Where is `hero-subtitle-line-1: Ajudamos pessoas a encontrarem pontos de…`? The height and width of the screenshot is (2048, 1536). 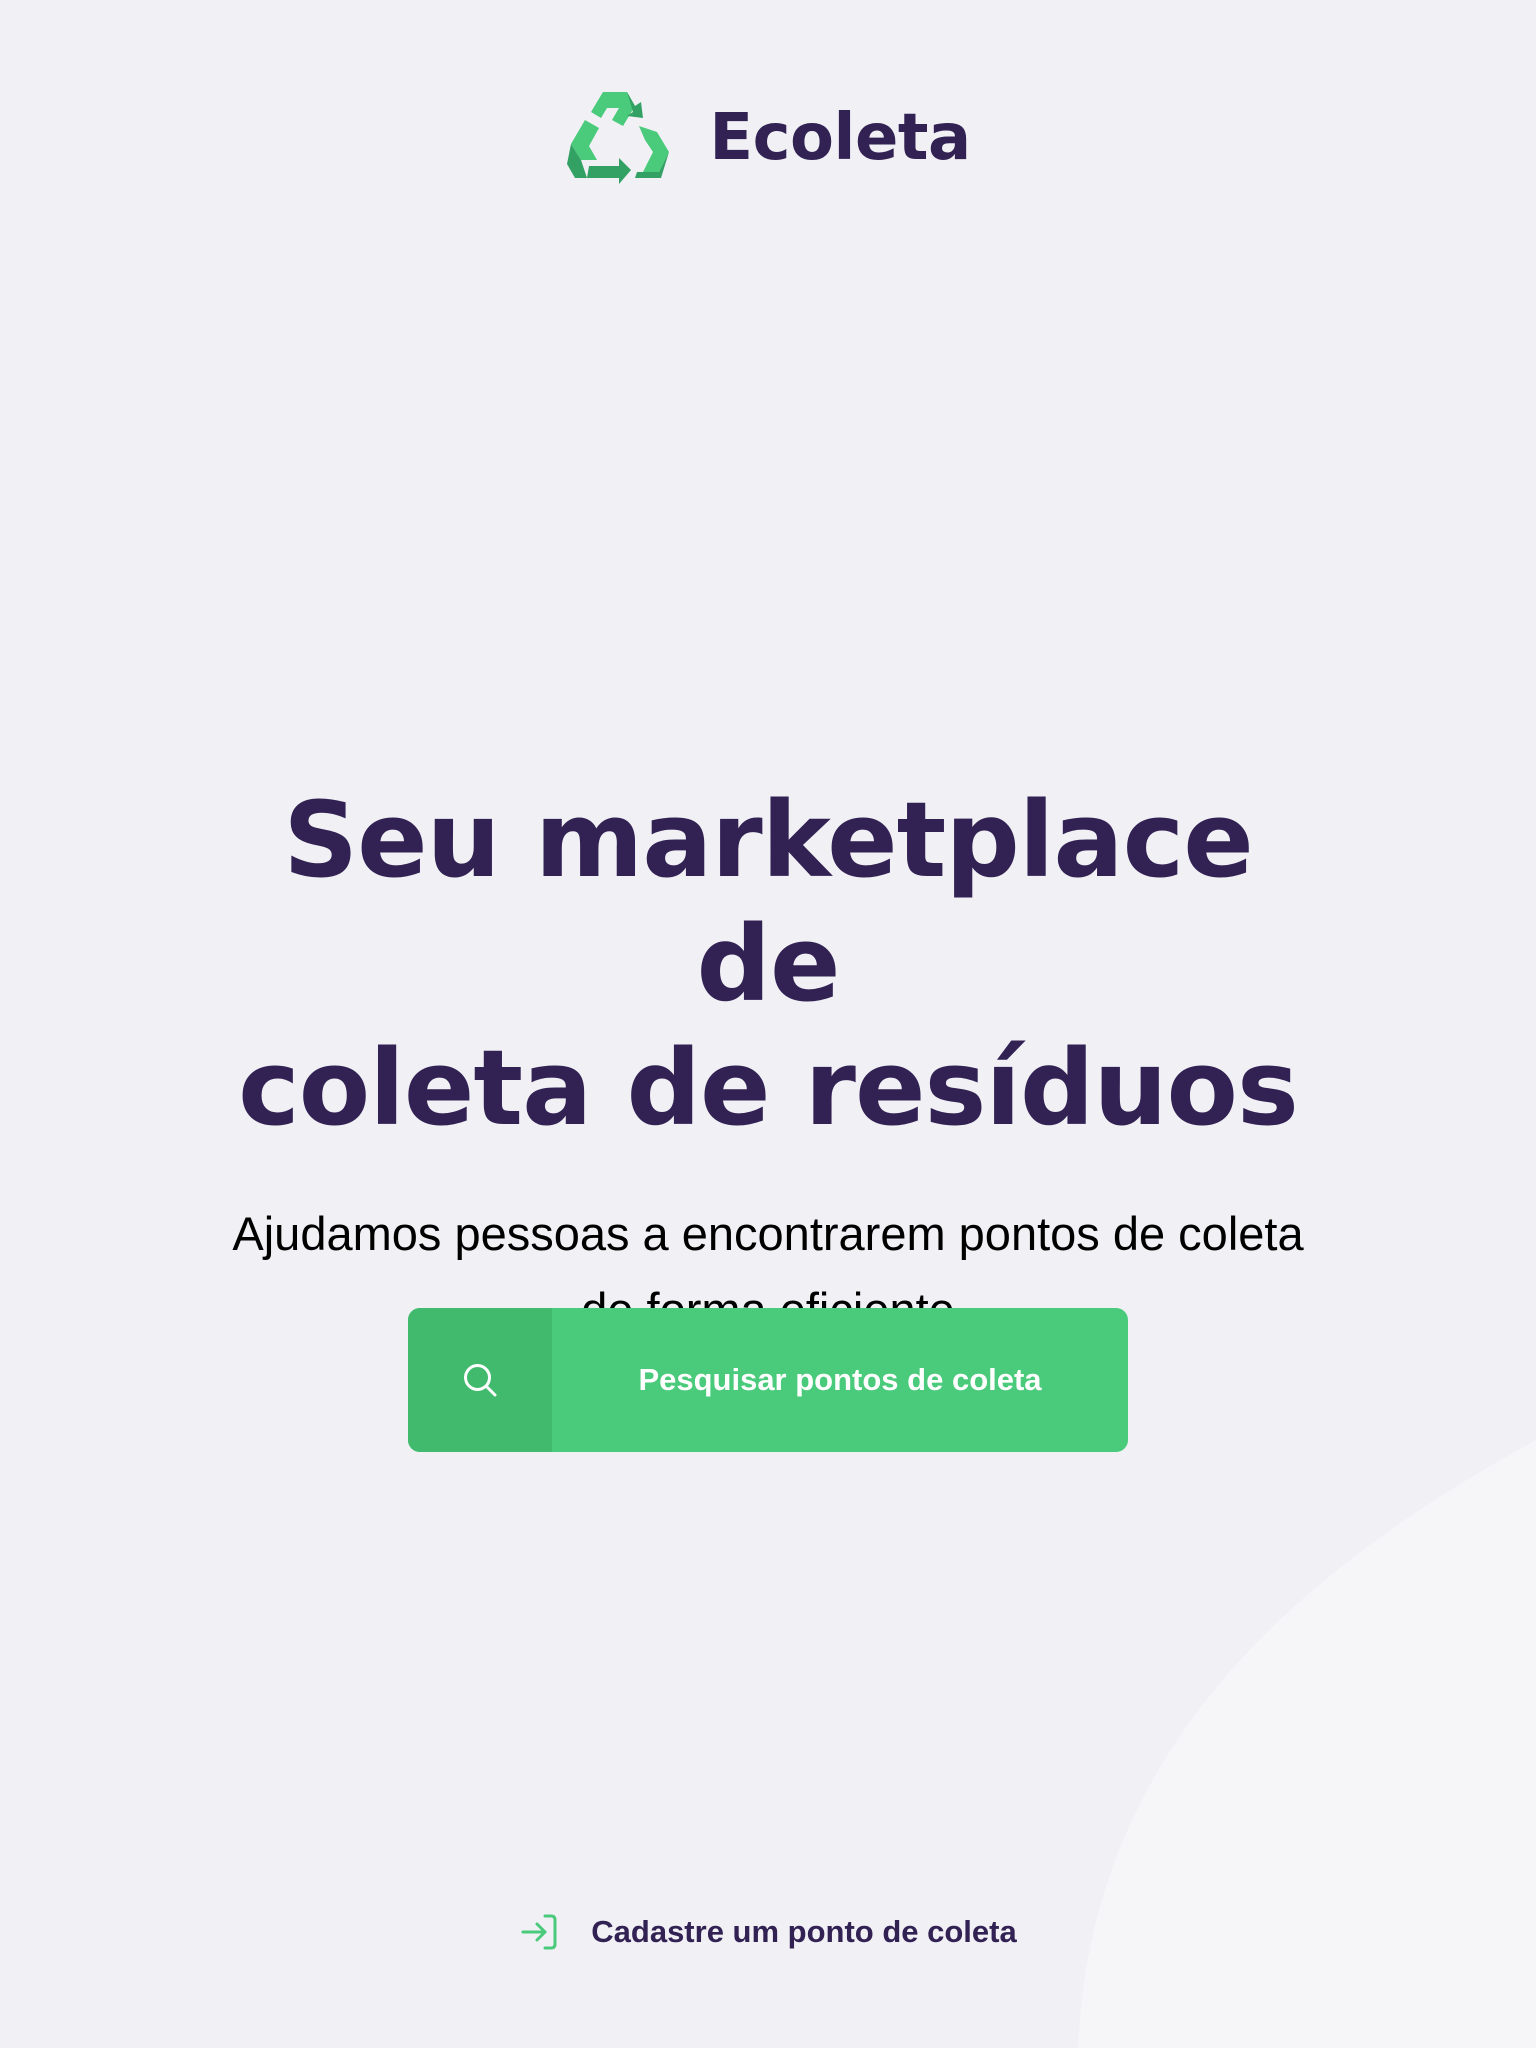 hero-subtitle-line-1: Ajudamos pessoas a encontrarem pontos de… is located at coordinates (768, 1233).